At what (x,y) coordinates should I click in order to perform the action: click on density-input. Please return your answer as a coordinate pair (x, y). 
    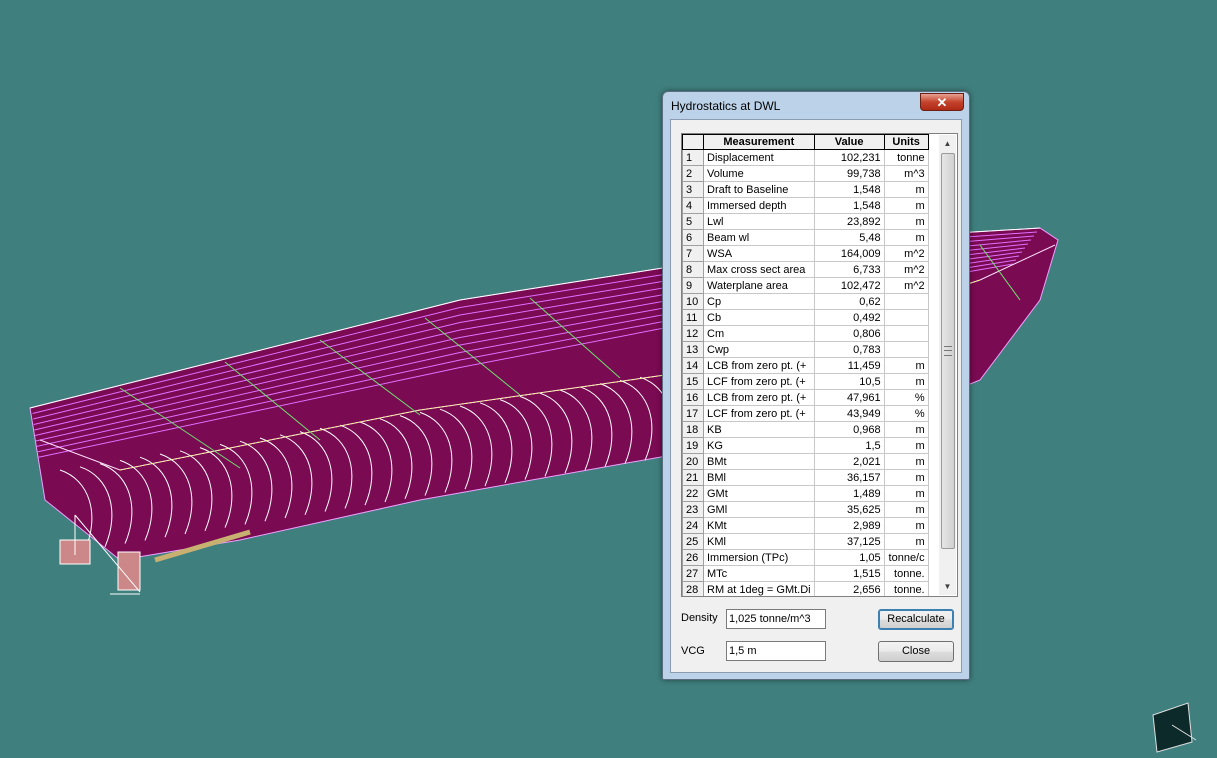
    Looking at the image, I should click on (776, 619).